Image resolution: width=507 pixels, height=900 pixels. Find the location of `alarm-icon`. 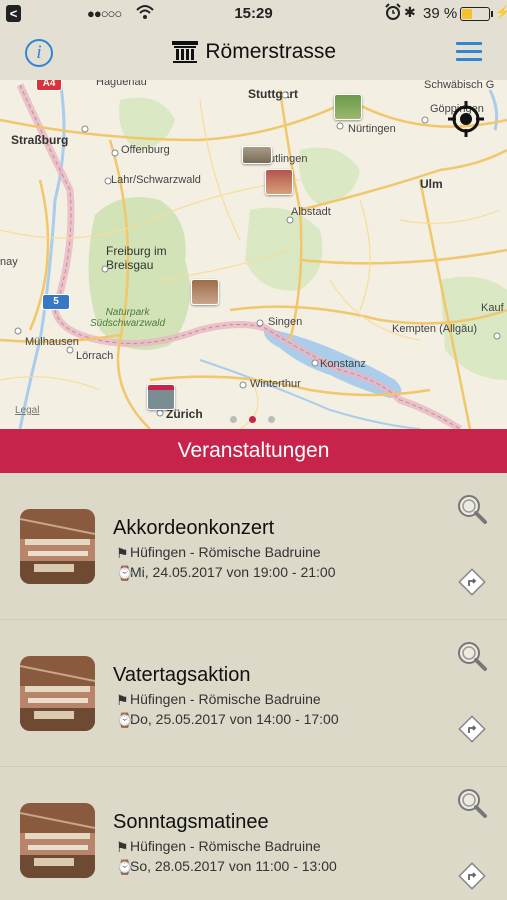

alarm-icon is located at coordinates (393, 11).